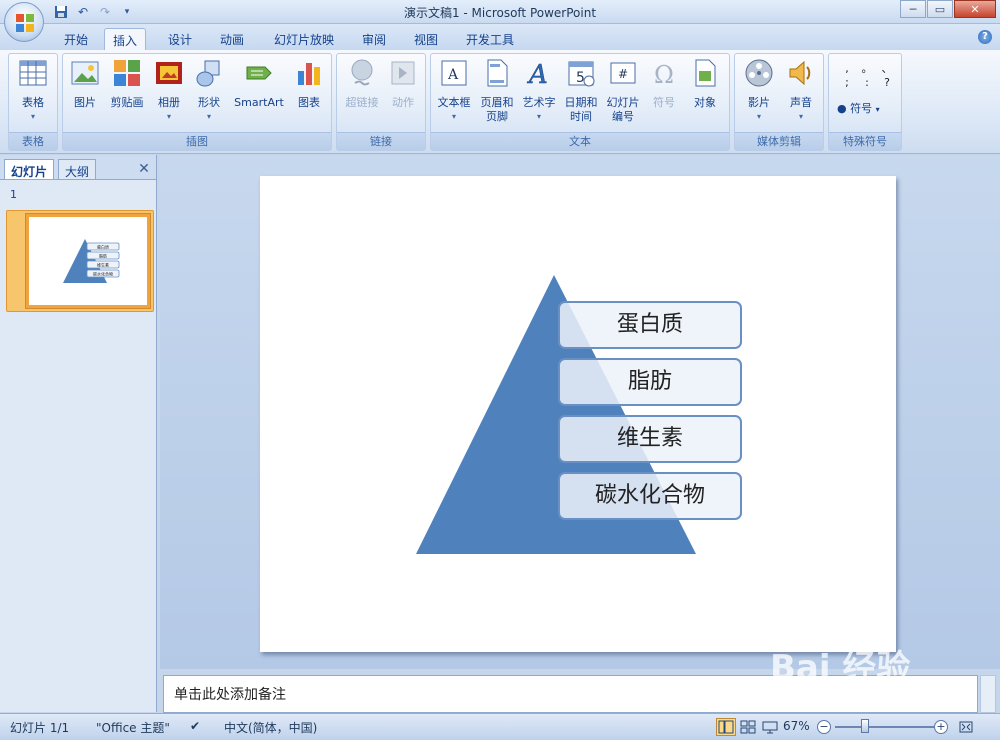 This screenshot has width=1000, height=740. I want to click on wordart-button: A 艺术字 ▾, so click(539, 90).